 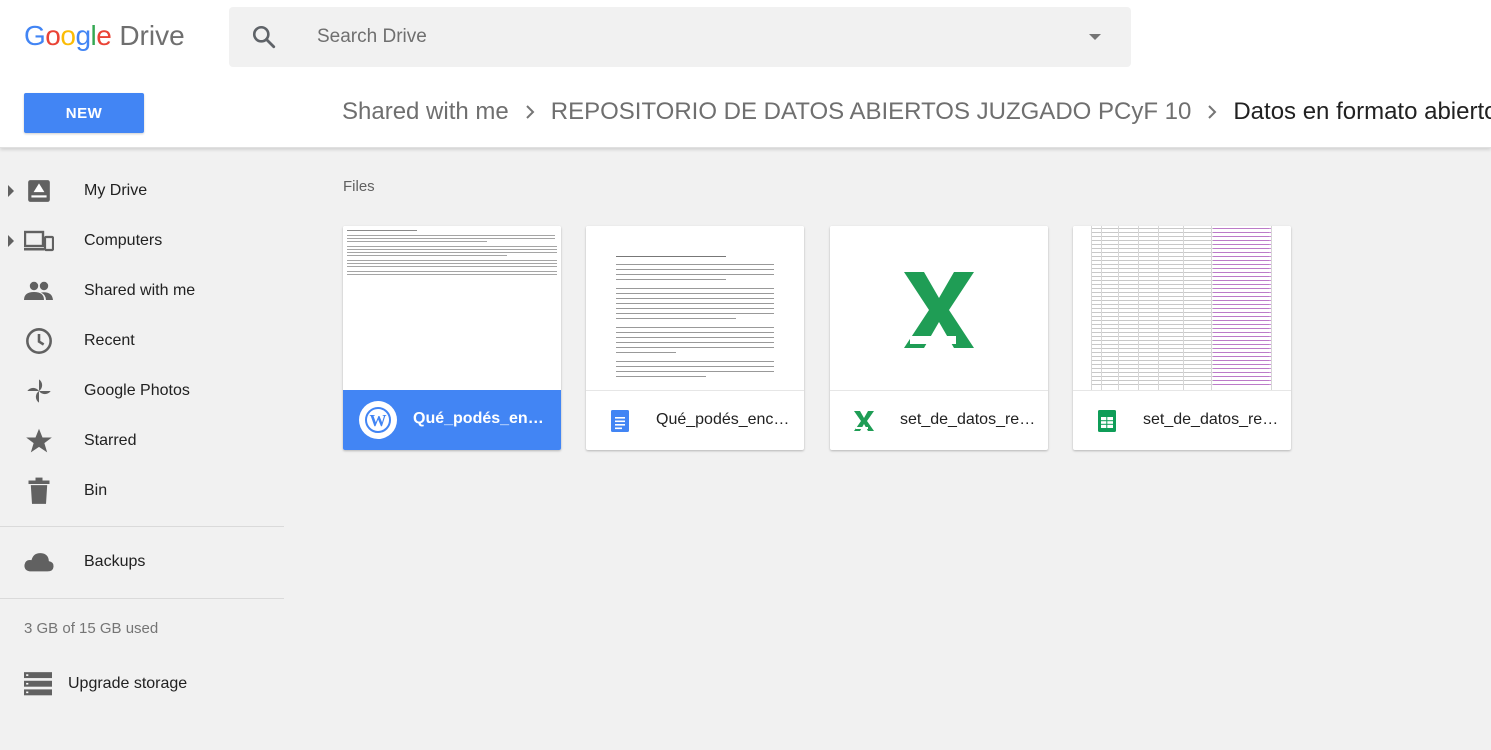 I want to click on search-options-dropdown-icon, so click(x=1095, y=37).